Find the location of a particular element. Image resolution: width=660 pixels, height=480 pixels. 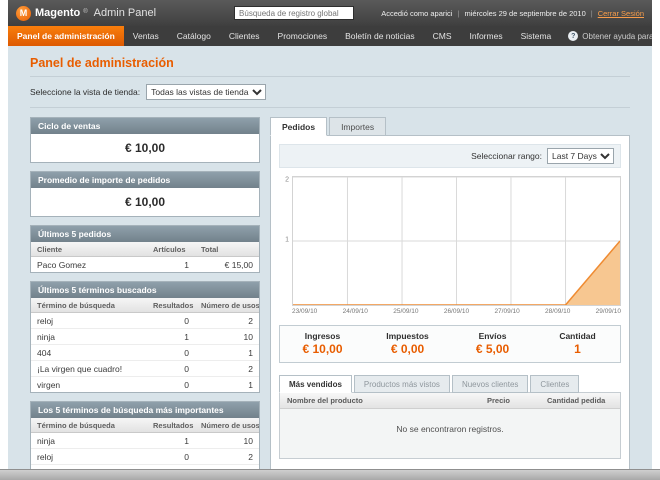

nav-item: Boletín de noticias is located at coordinates (379, 36).